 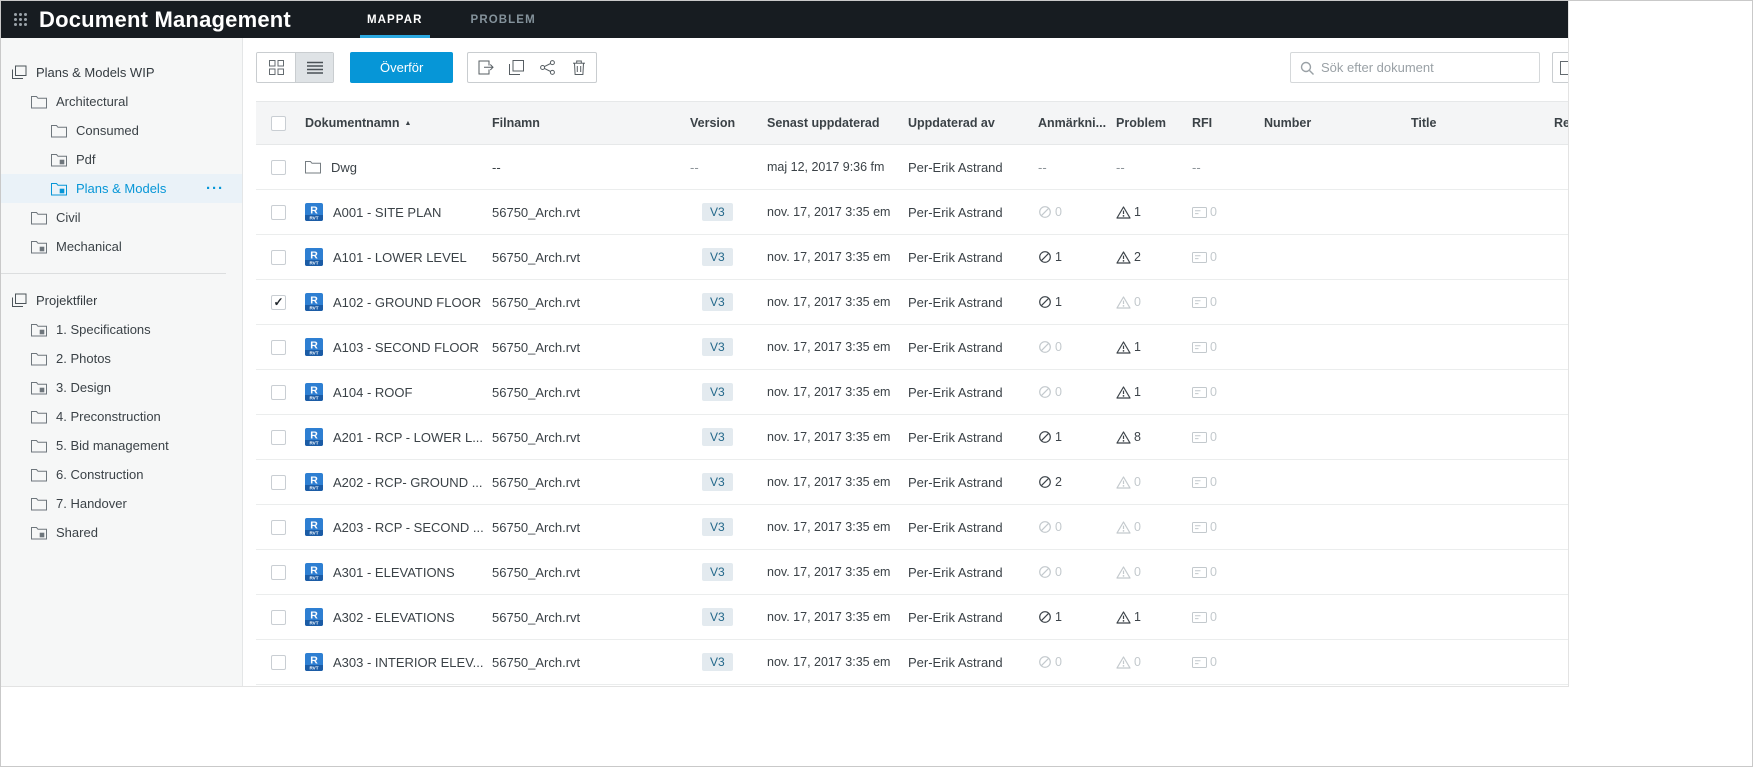 I want to click on column-header: Version, so click(x=724, y=123).